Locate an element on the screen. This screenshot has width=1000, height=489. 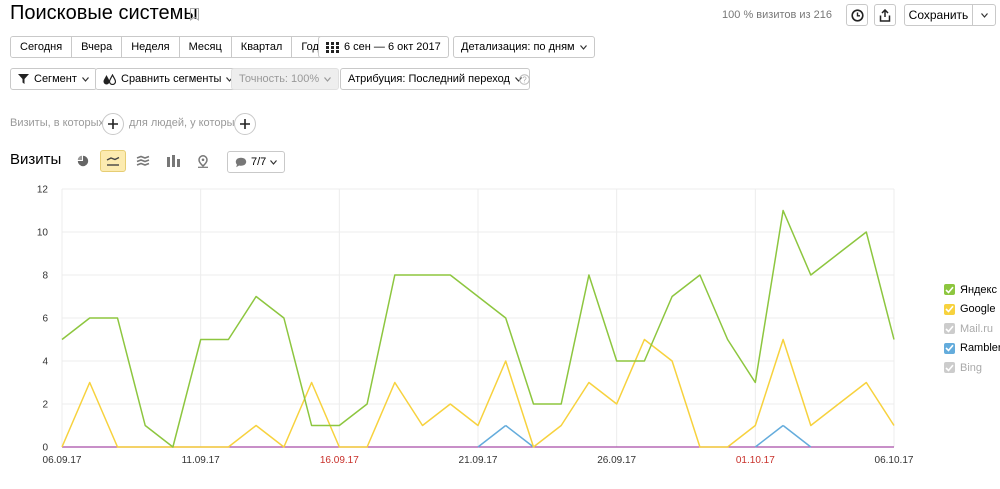
y-tick-label: 12 is located at coordinates (43, 190).